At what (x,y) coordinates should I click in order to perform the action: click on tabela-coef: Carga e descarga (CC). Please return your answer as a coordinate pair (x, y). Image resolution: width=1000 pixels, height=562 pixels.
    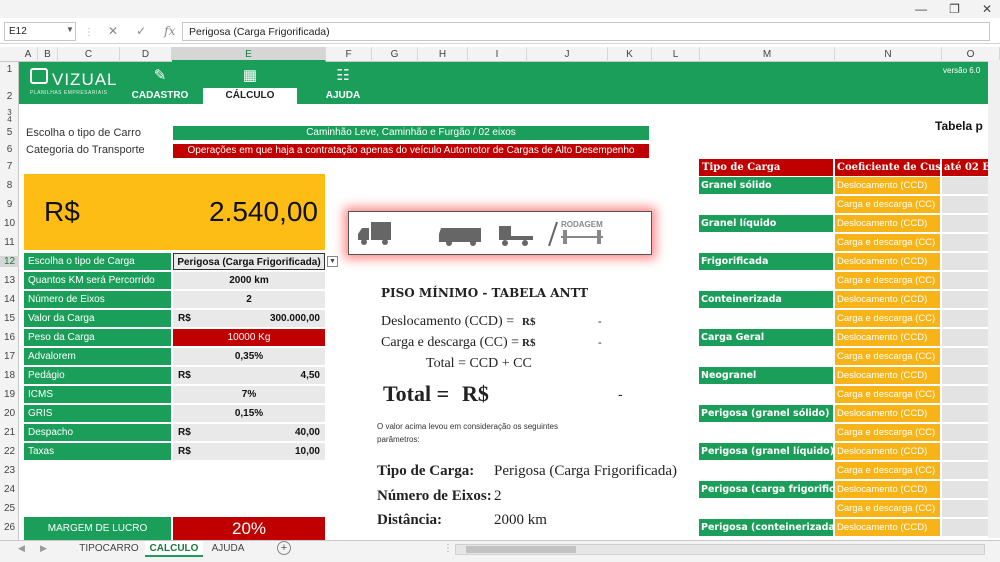
    Looking at the image, I should click on (887, 394).